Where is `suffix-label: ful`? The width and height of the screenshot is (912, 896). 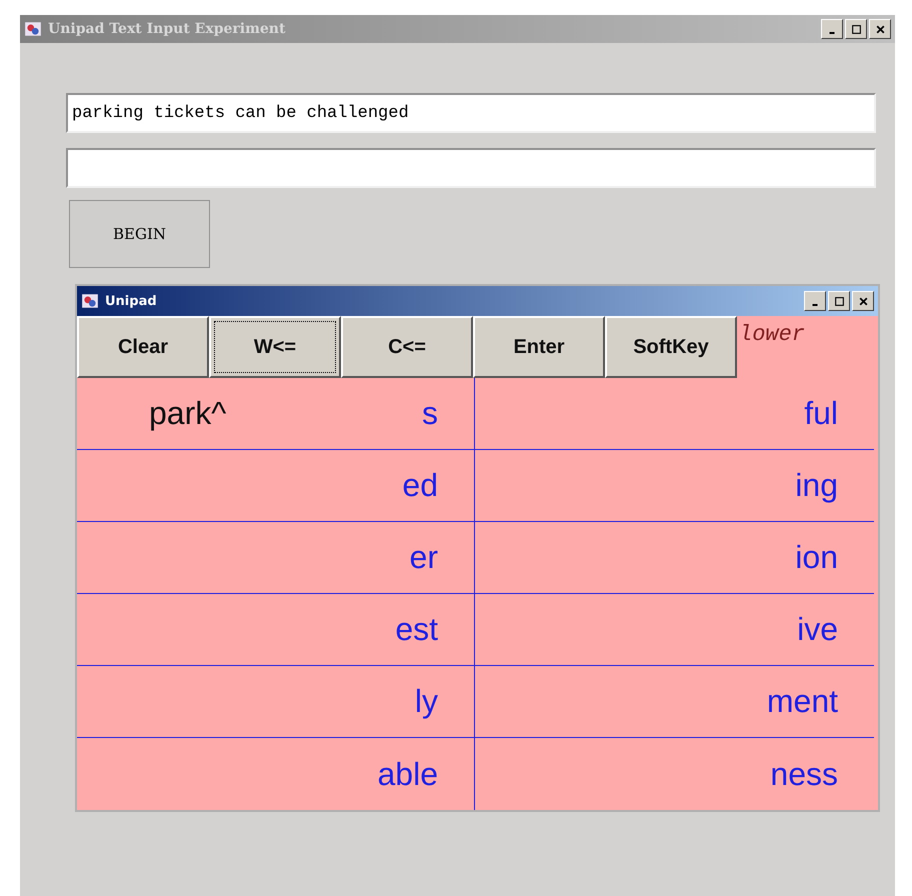 suffix-label: ful is located at coordinates (821, 413).